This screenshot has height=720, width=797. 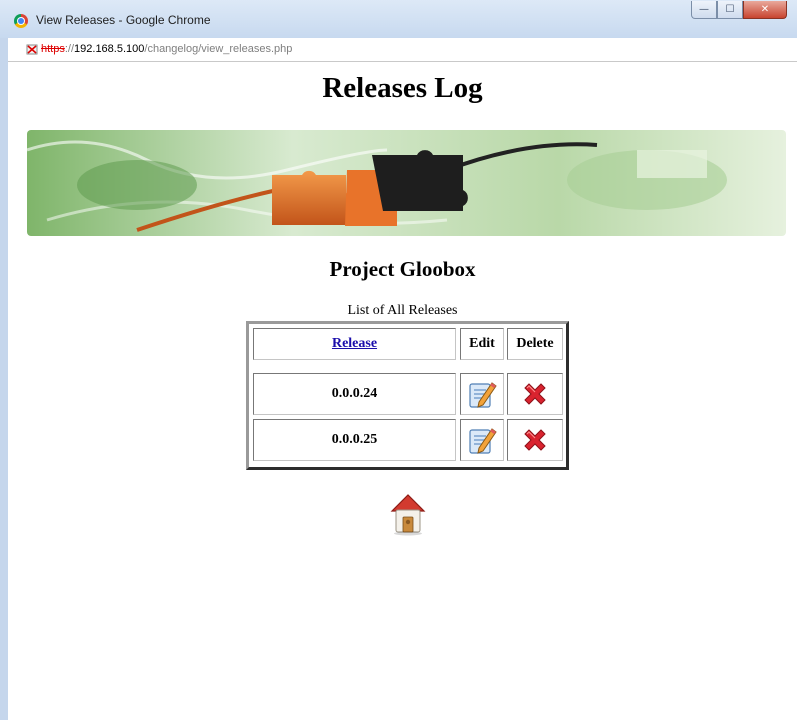 I want to click on window-title: View Releases - Google Chrome, so click(x=123, y=20).